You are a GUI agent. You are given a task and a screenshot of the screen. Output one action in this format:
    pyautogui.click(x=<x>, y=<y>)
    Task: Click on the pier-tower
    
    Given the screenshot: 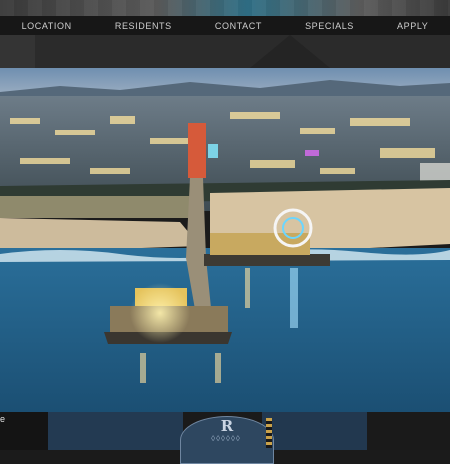 What is the action you would take?
    pyautogui.click(x=197, y=150)
    